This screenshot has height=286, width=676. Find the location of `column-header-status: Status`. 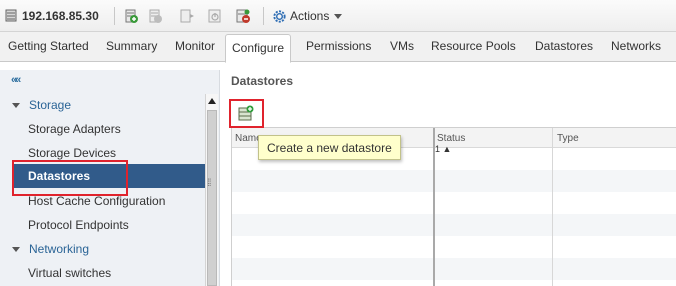

column-header-status: Status is located at coordinates (451, 138).